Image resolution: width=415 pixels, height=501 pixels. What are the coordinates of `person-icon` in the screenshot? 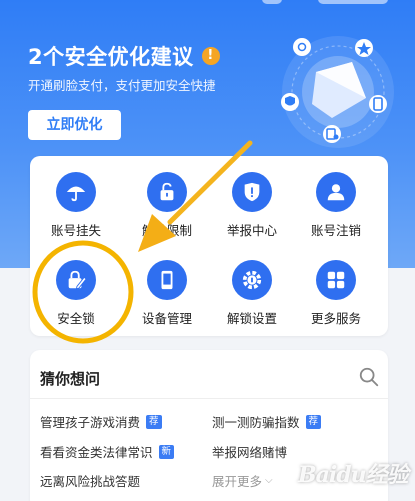 It's located at (336, 192).